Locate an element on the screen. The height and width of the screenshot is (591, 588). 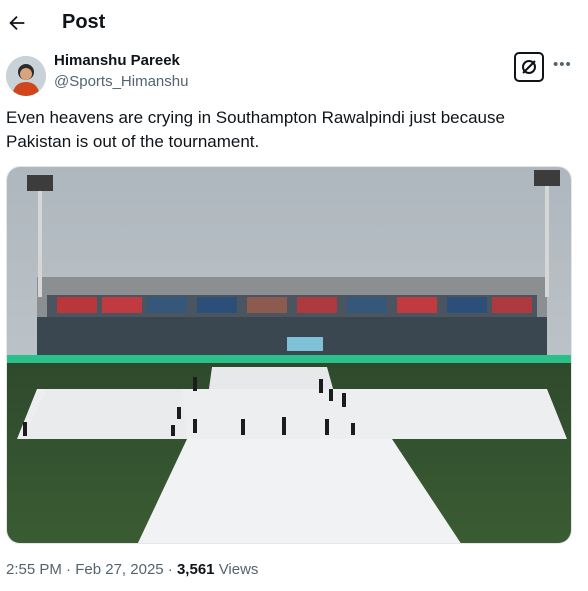
author-handle: @Sports_Himanshu is located at coordinates (121, 81).